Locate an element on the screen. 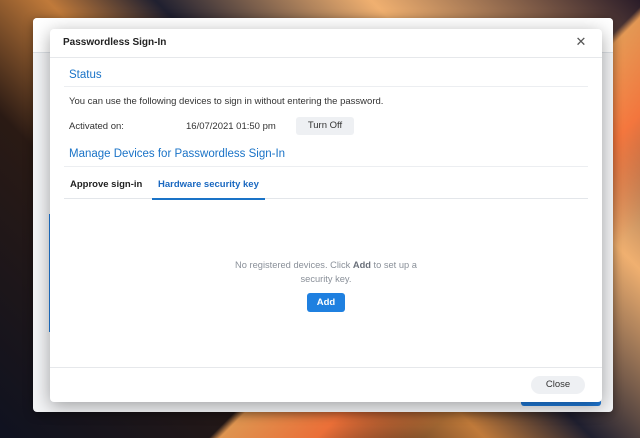  activated-label: Activated on: is located at coordinates (96, 126).